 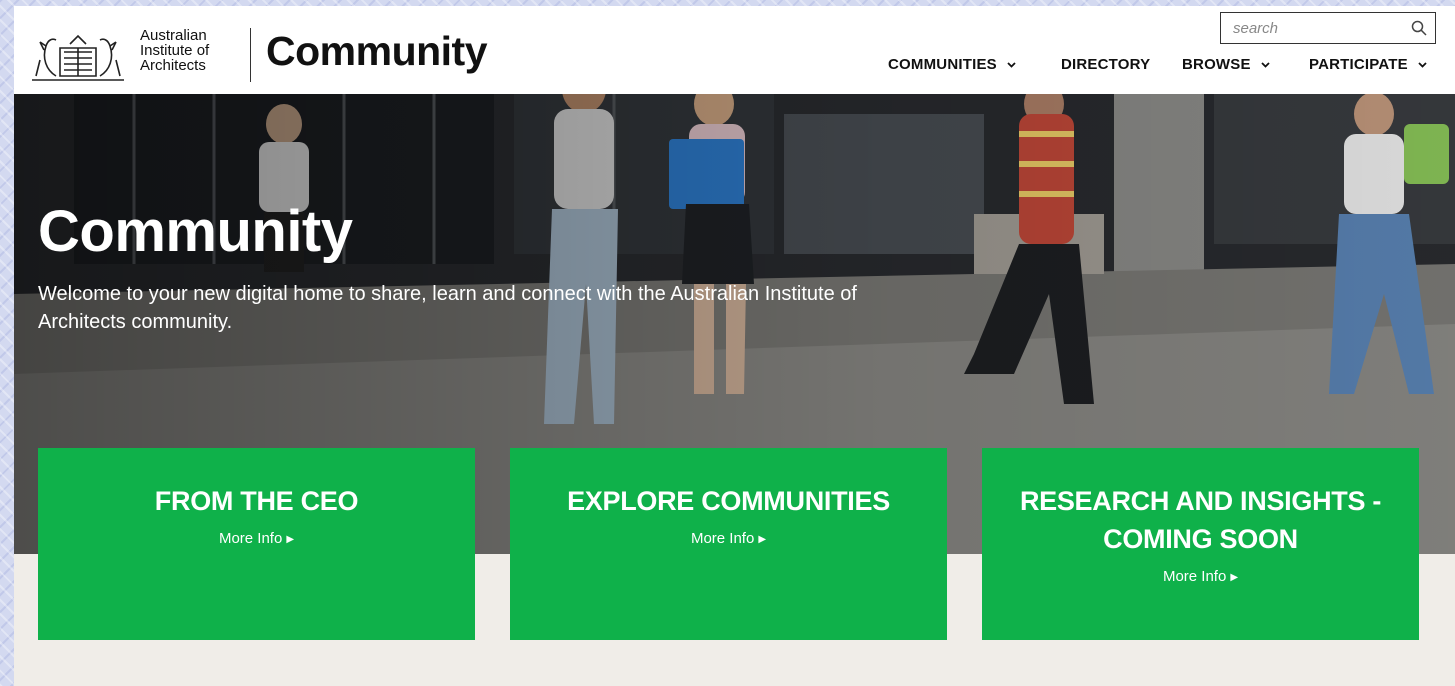 I want to click on nav-item-label: DIRECTORY, so click(x=1106, y=64).